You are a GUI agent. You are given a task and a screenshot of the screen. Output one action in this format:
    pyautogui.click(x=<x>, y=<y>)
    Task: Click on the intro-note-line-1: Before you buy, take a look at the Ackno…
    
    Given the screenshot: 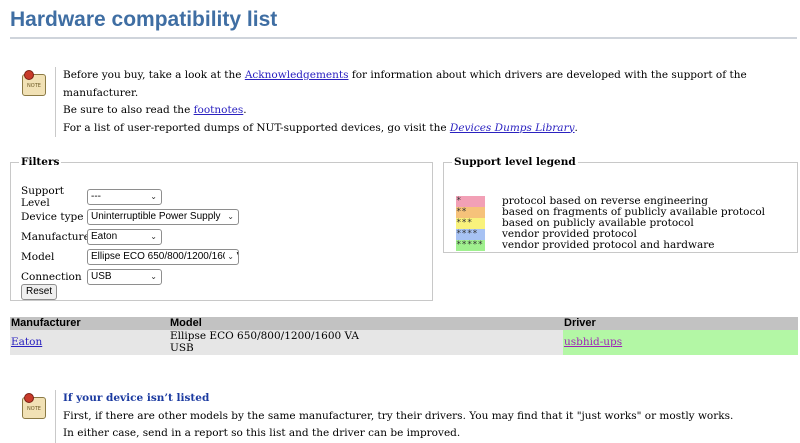 What is the action you would take?
    pyautogui.click(x=405, y=84)
    